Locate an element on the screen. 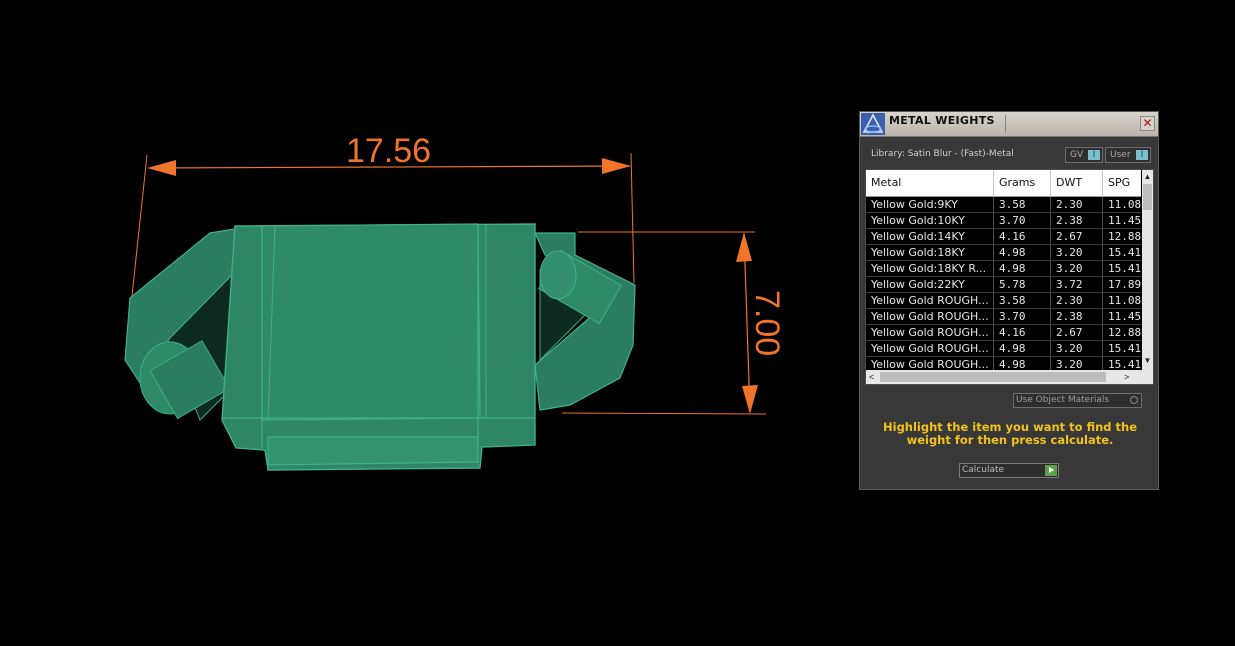 The height and width of the screenshot is (646, 1235). table-row: Yellow Gold ROUGH... 3.58 2.30 11.08 is located at coordinates (1003, 301).